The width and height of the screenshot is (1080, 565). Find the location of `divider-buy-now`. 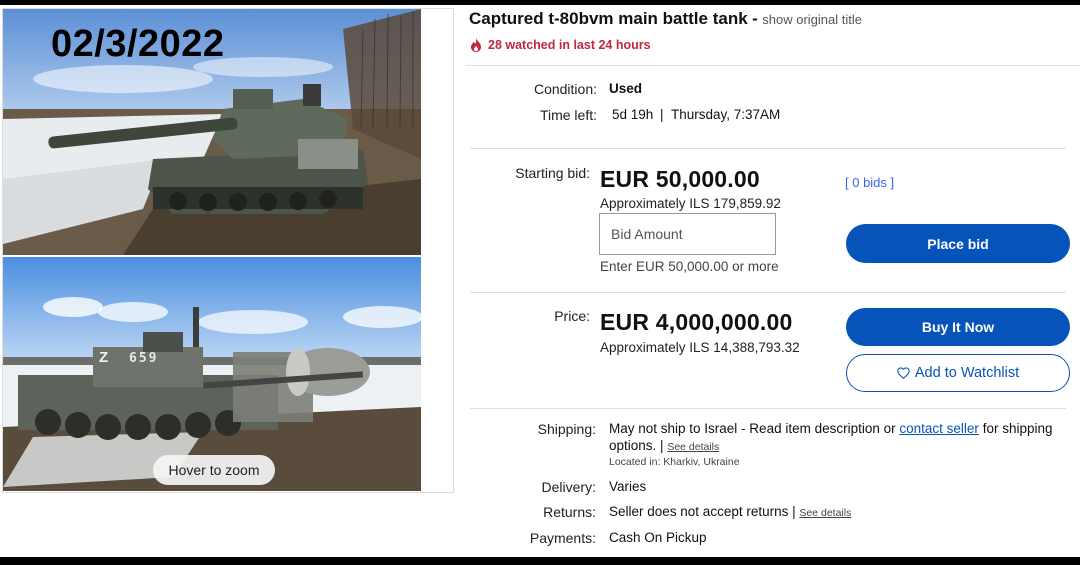

divider-buy-now is located at coordinates (768, 408).